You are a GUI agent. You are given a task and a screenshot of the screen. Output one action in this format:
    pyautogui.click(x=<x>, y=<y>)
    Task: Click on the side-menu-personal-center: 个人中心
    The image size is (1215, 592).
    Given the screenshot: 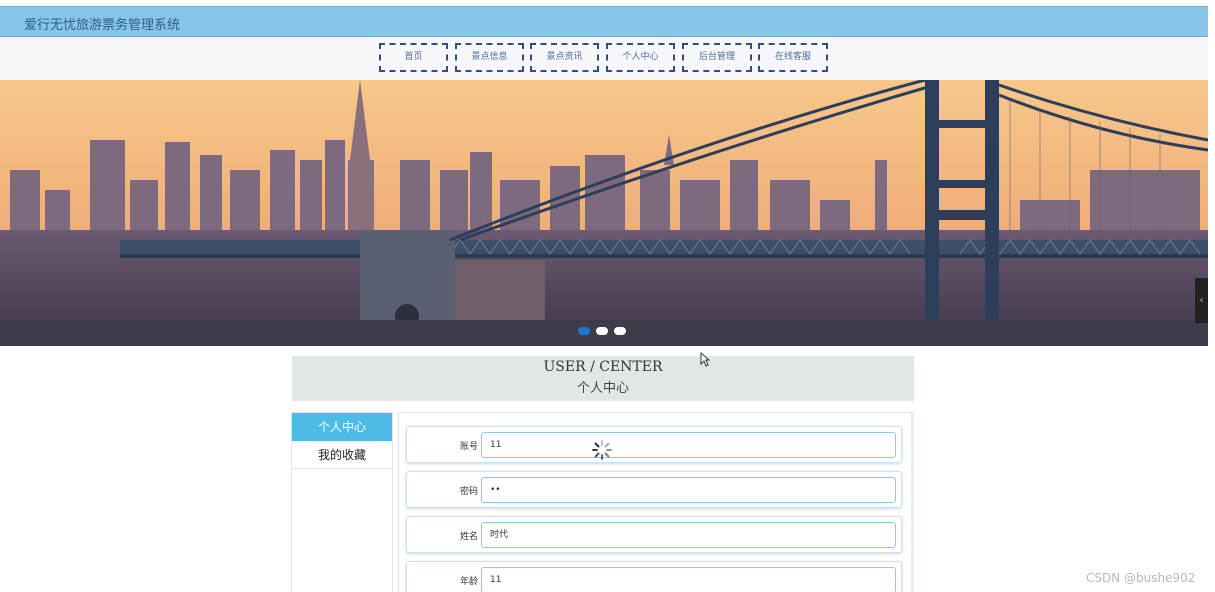 What is the action you would take?
    pyautogui.click(x=342, y=427)
    